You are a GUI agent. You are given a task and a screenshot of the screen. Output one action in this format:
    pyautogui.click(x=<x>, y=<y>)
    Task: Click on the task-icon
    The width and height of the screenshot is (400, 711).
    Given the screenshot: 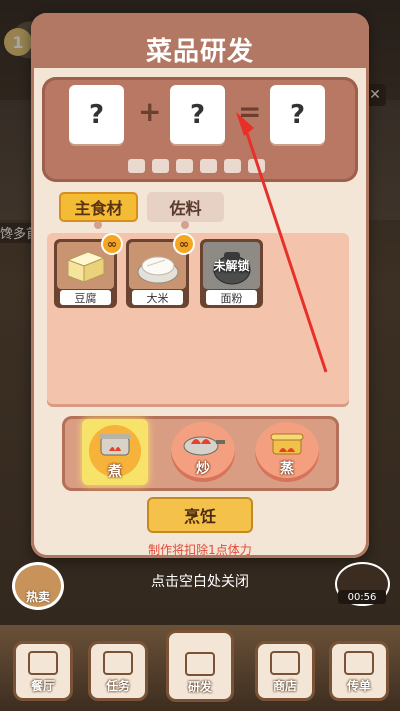 What is the action you would take?
    pyautogui.click(x=118, y=663)
    